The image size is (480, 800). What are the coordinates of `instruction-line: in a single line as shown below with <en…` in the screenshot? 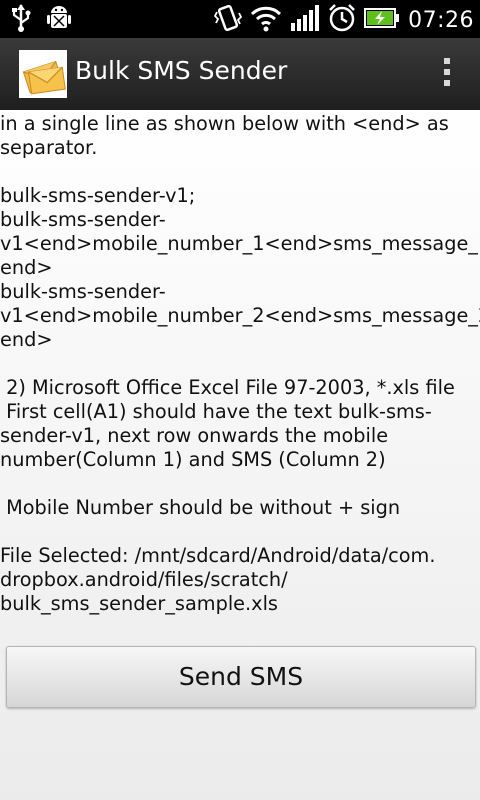 It's located at (224, 123).